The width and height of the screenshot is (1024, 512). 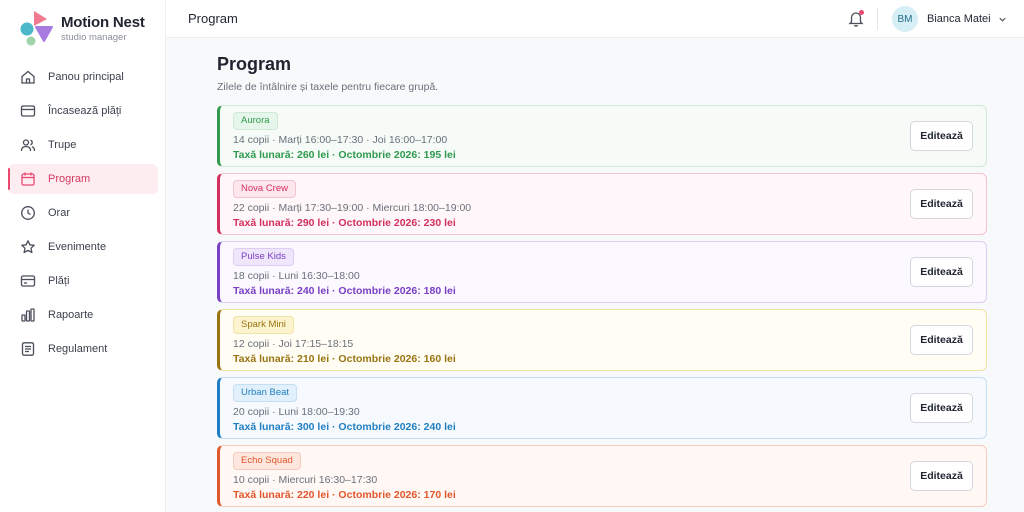 What do you see at coordinates (959, 19) in the screenshot?
I see `user-name: Bianca Matei` at bounding box center [959, 19].